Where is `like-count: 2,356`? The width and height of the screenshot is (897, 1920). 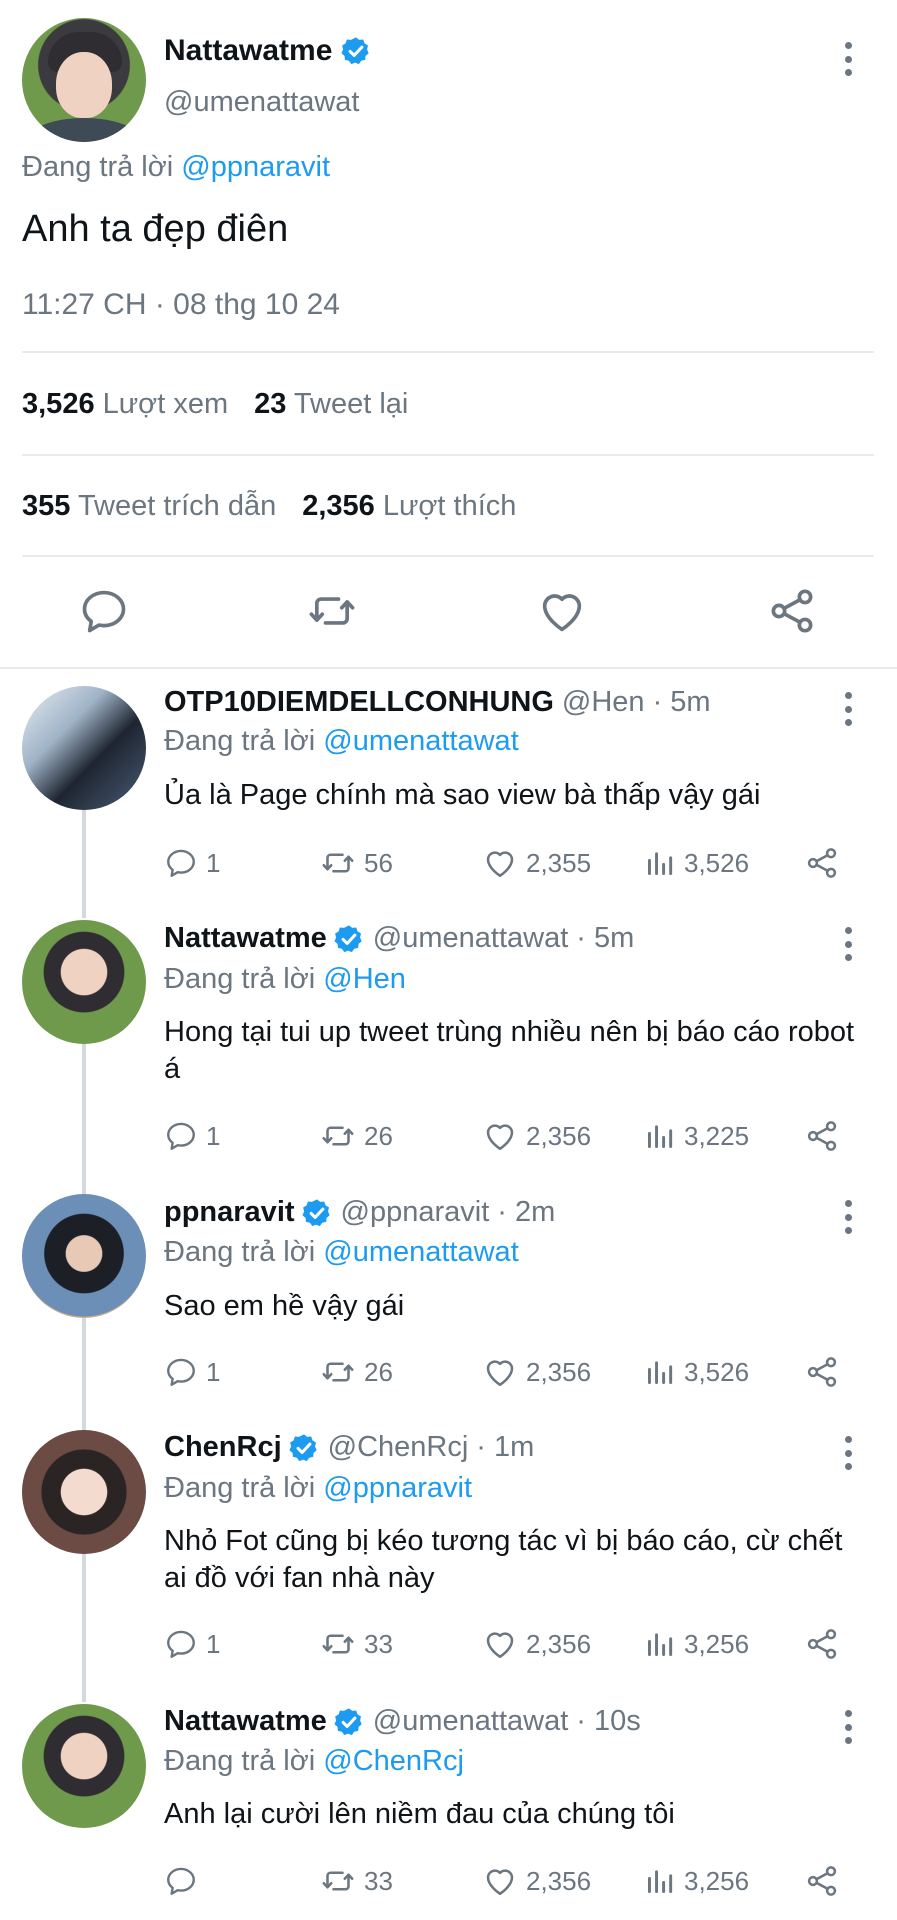 like-count: 2,356 is located at coordinates (559, 1135).